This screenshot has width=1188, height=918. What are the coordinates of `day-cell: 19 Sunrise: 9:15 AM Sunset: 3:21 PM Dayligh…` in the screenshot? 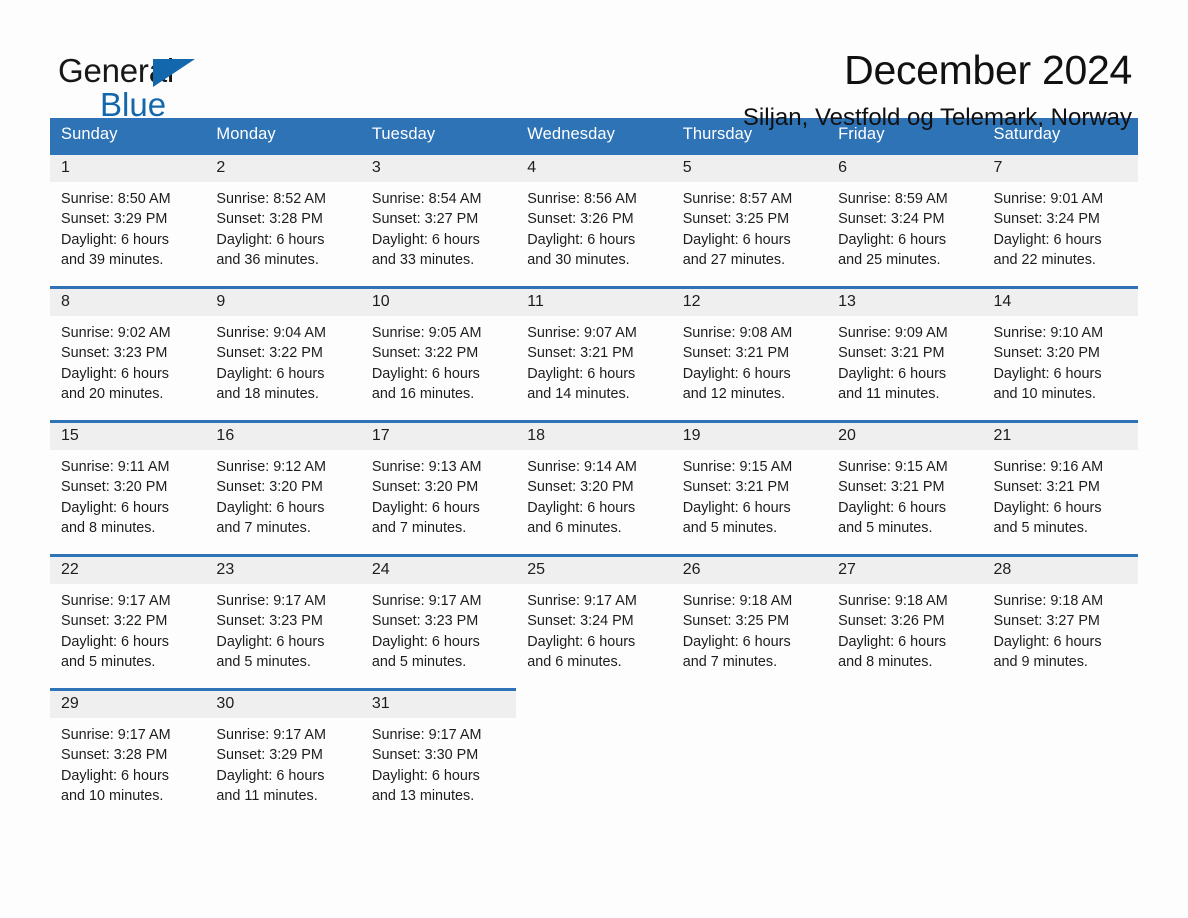 It's located at (749, 488).